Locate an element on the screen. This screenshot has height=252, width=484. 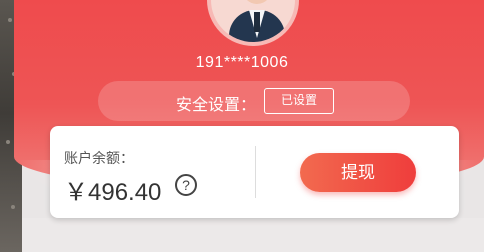
page-background is located at coordinates (253, 235).